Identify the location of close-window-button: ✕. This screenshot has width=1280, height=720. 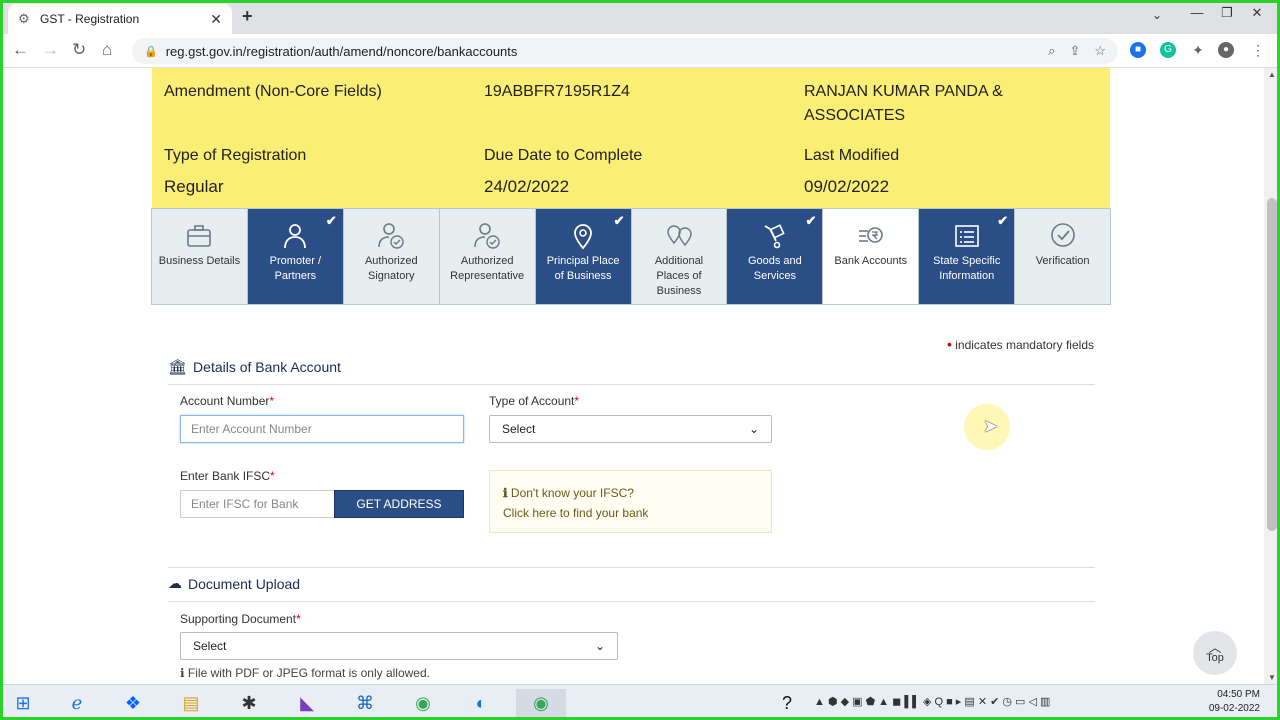
(1257, 13).